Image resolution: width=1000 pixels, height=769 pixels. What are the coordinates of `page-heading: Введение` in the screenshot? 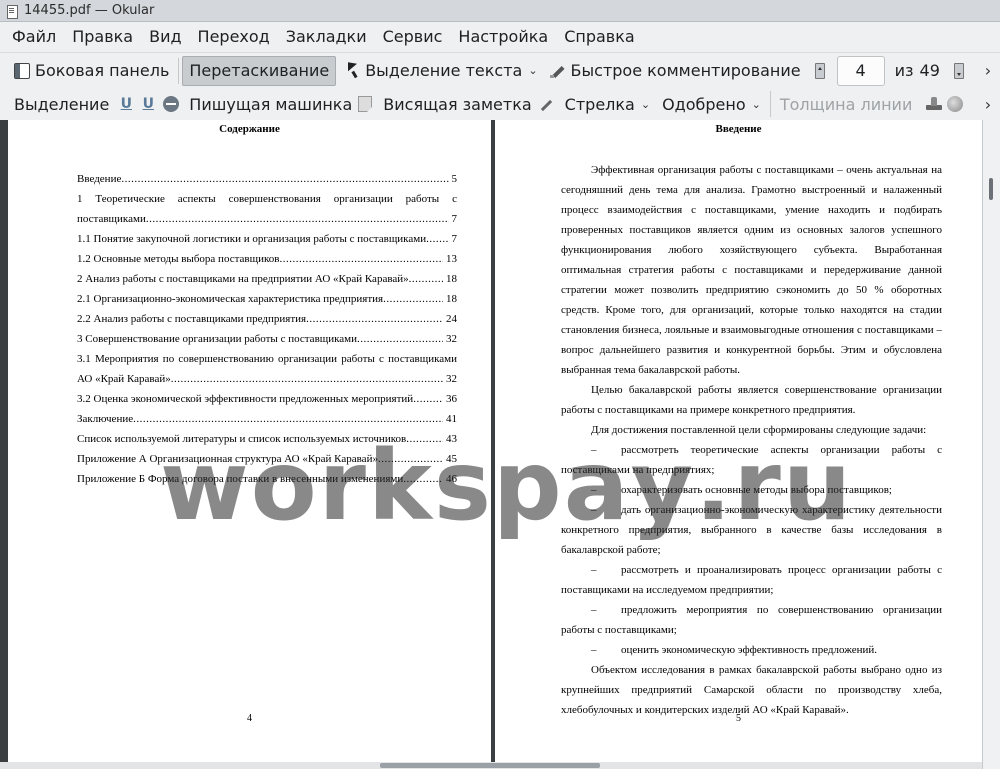 It's located at (738, 129).